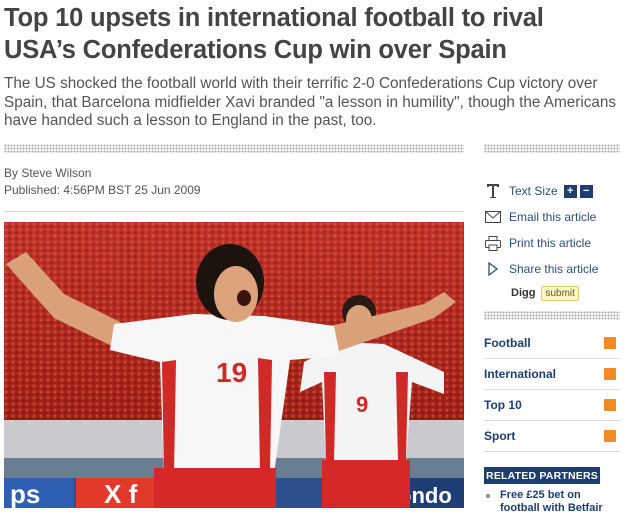 The width and height of the screenshot is (624, 517). I want to click on text-size-control: Text Size + −, so click(552, 191).